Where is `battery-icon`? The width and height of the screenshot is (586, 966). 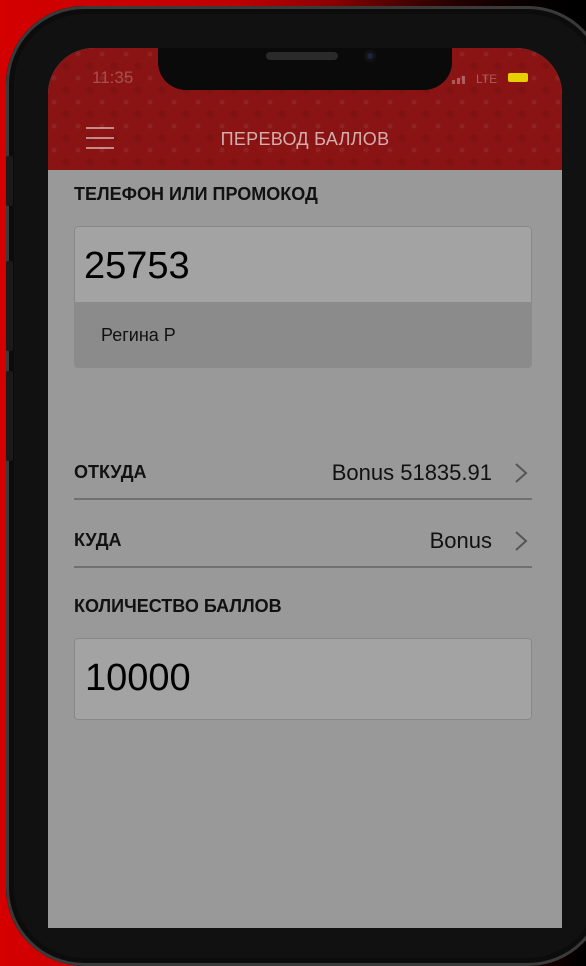
battery-icon is located at coordinates (518, 77).